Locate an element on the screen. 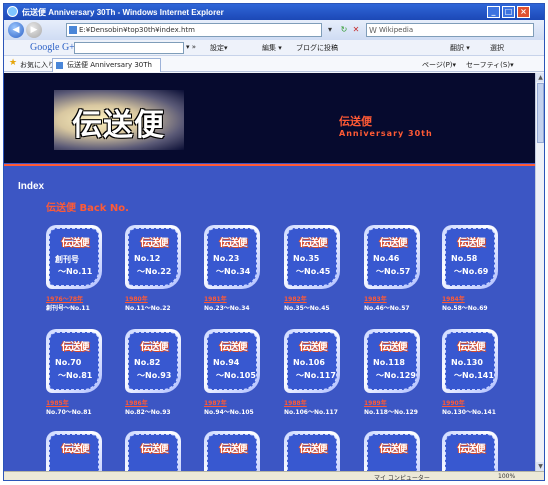 The height and width of the screenshot is (485, 548). google-settings-button: 設定▾ is located at coordinates (219, 48).